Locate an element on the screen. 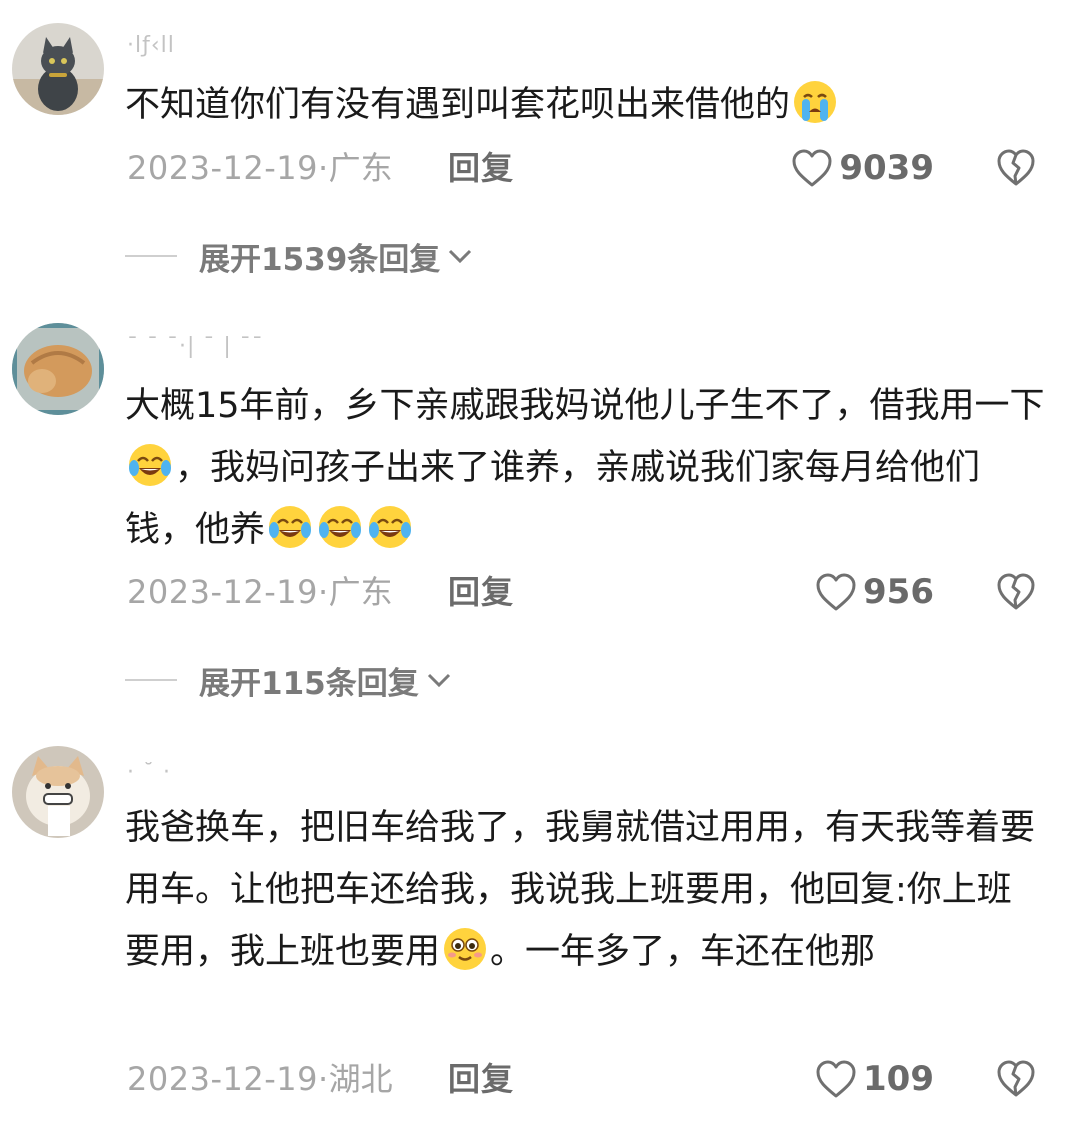 This screenshot has width=1080, height=1123. like-count: 956 is located at coordinates (898, 592).